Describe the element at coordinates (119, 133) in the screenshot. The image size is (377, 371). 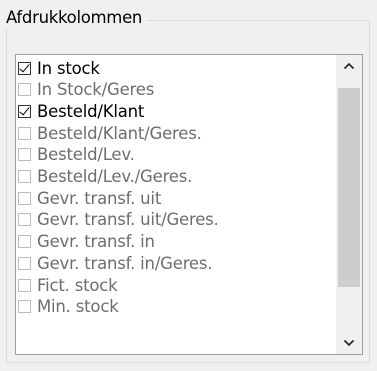
I see `list-item-label: Besteld/Klant/Geres.` at that location.